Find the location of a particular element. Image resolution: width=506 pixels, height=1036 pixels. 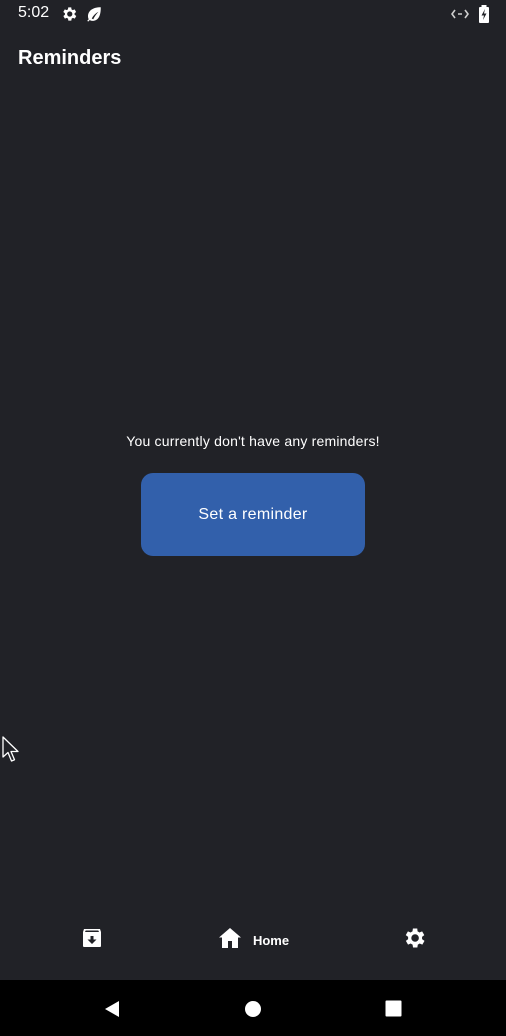

recents-square-icon is located at coordinates (393, 1011).